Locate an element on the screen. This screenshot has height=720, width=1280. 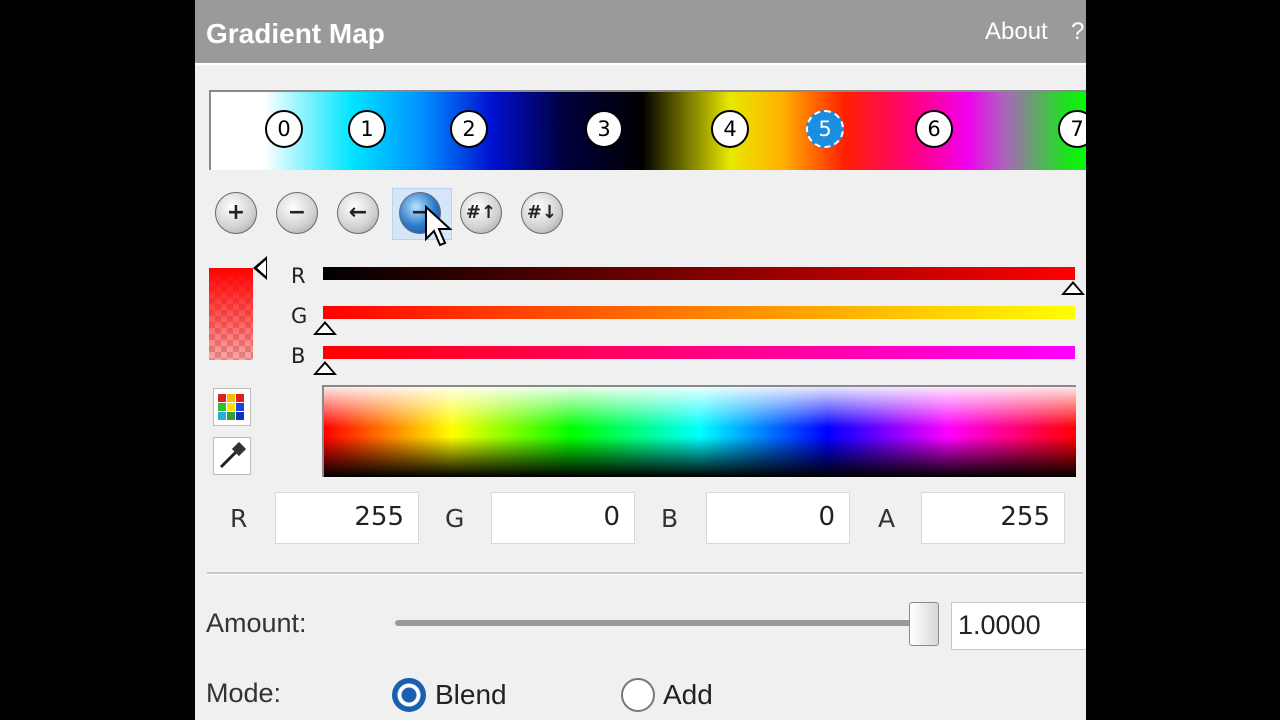
title-bar: Gradient Map About ? is located at coordinates (640, 32).